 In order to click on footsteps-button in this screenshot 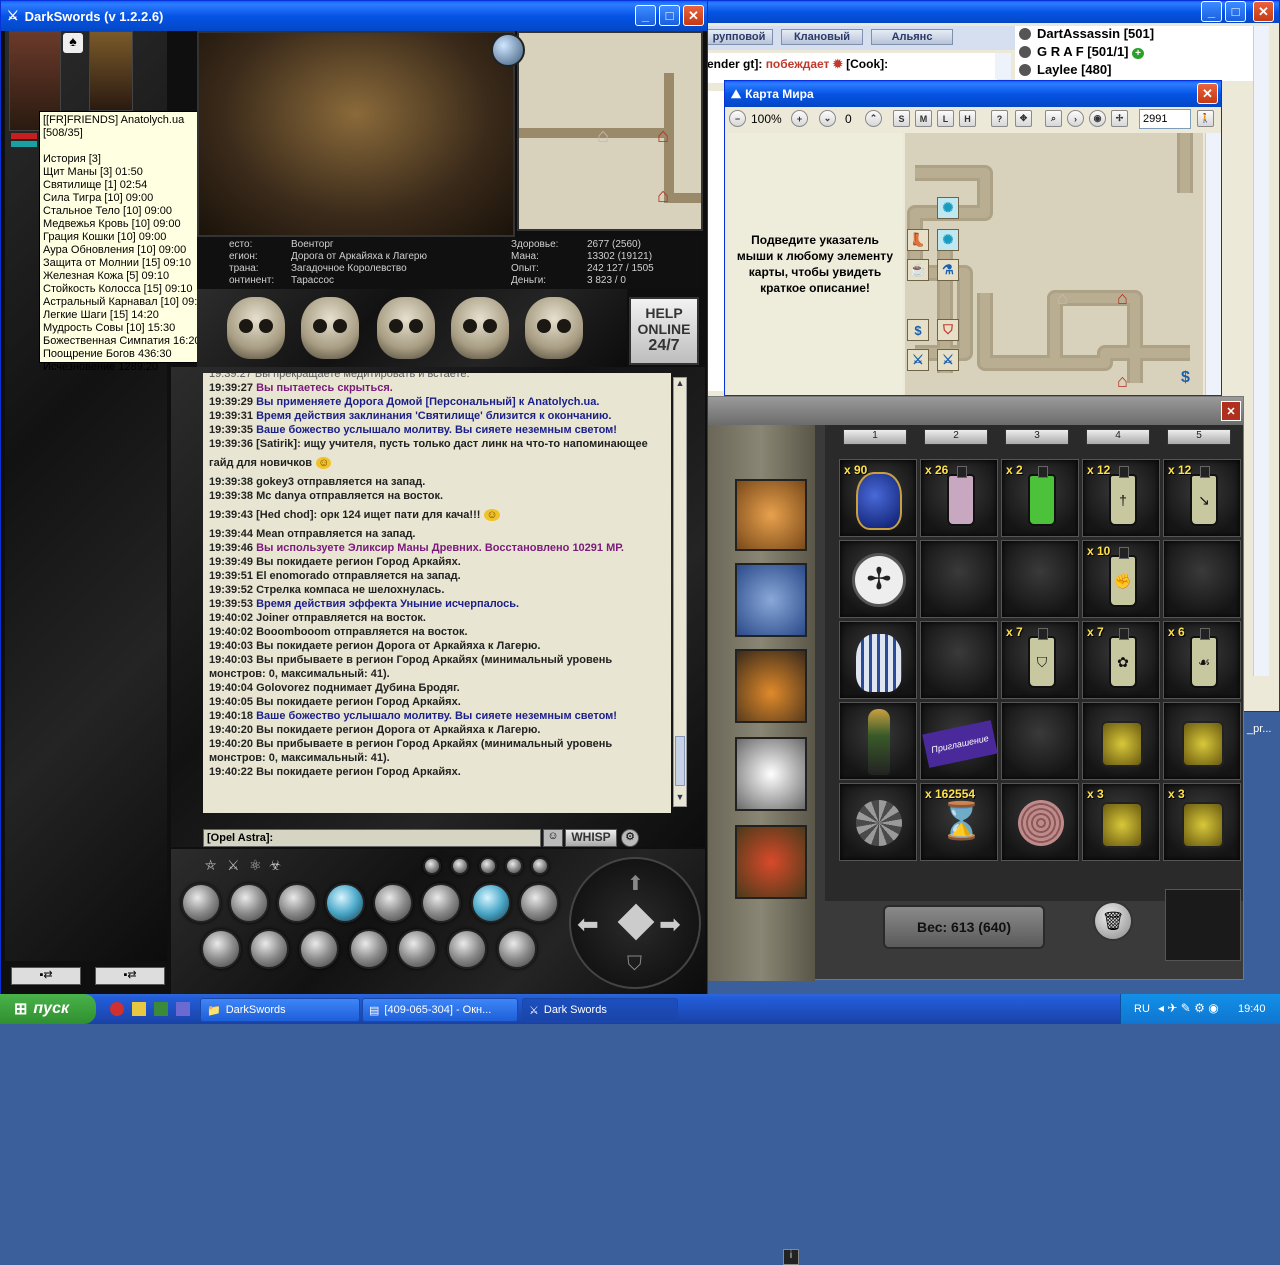, I will do `click(369, 949)`.